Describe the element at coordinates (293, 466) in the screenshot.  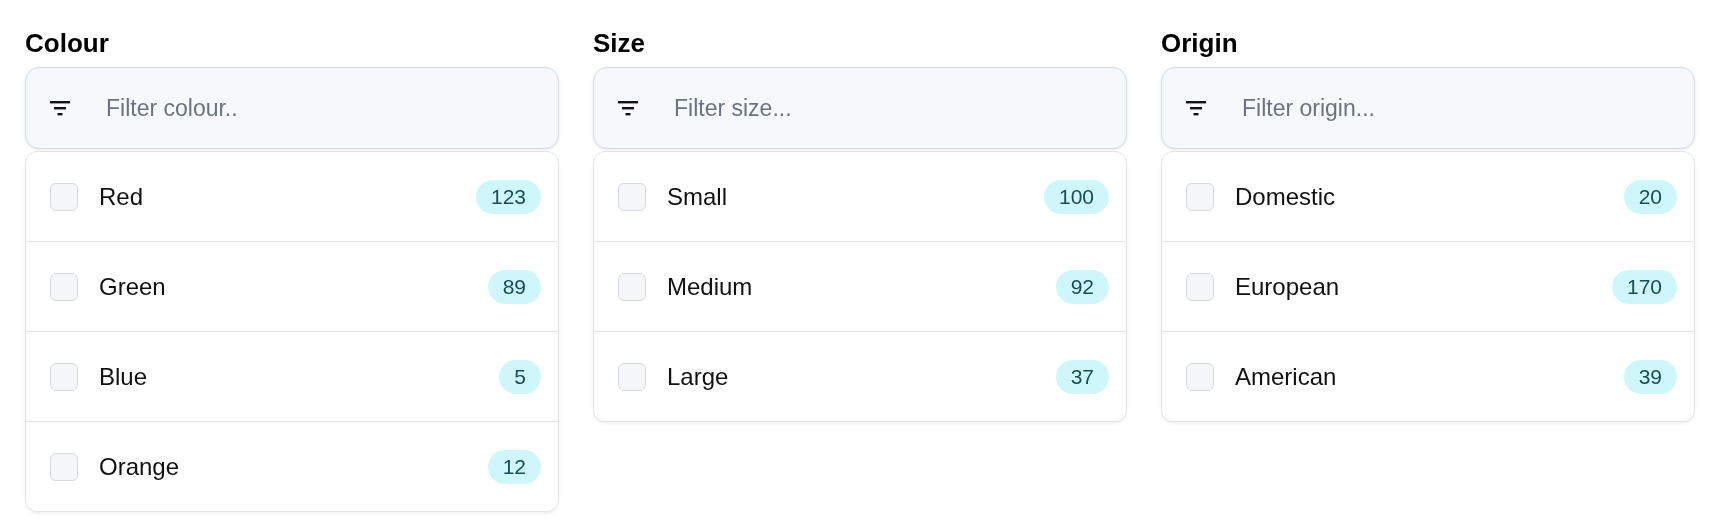
I see `option-label: Orange` at that location.